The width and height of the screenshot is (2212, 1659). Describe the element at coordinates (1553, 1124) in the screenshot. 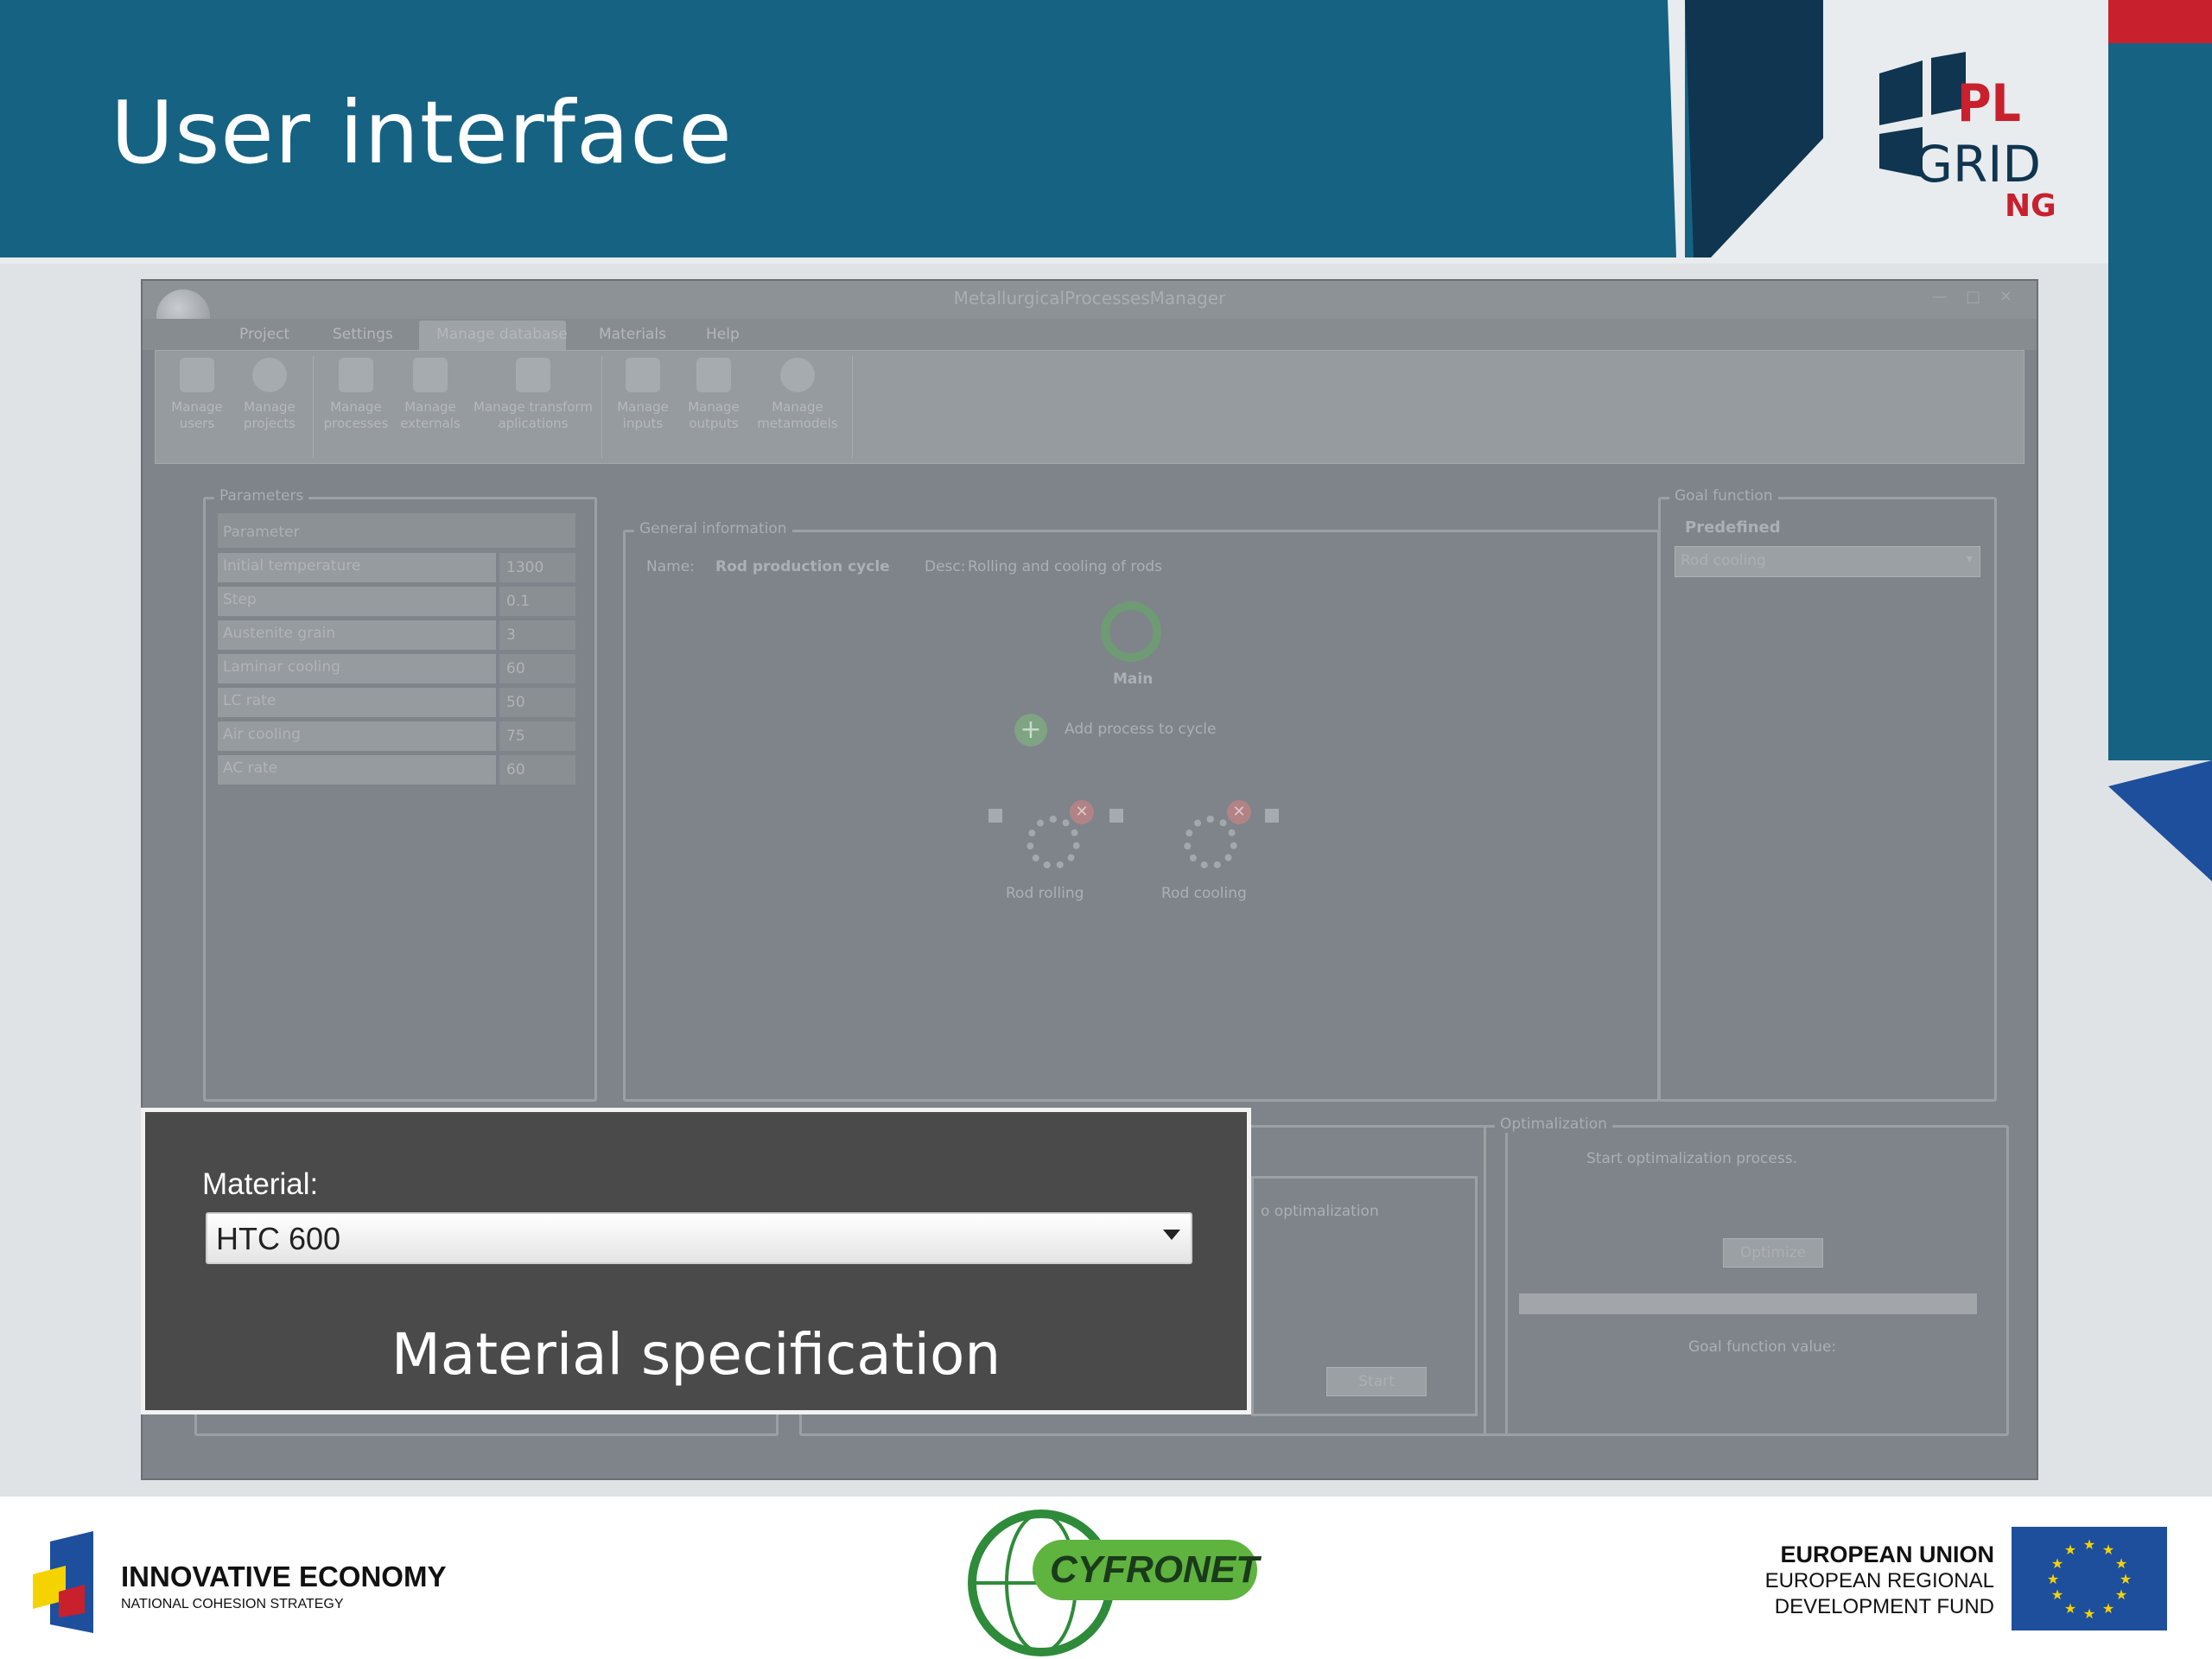

I see `optimalization-label: Optimalization` at that location.